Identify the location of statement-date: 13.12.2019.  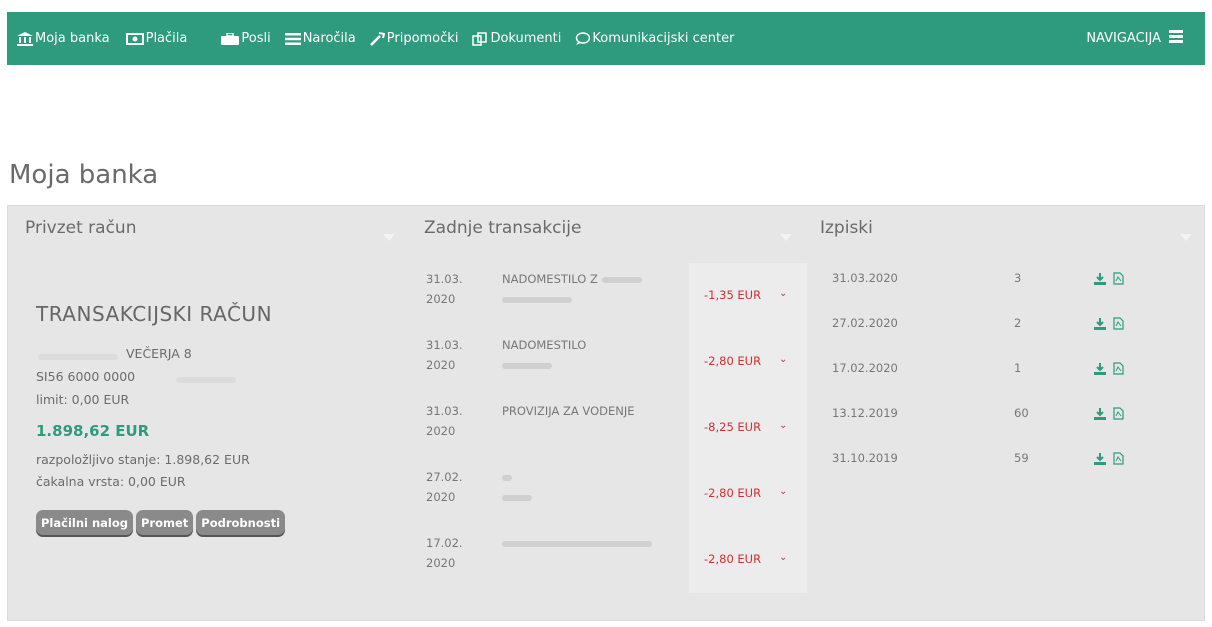
(865, 413).